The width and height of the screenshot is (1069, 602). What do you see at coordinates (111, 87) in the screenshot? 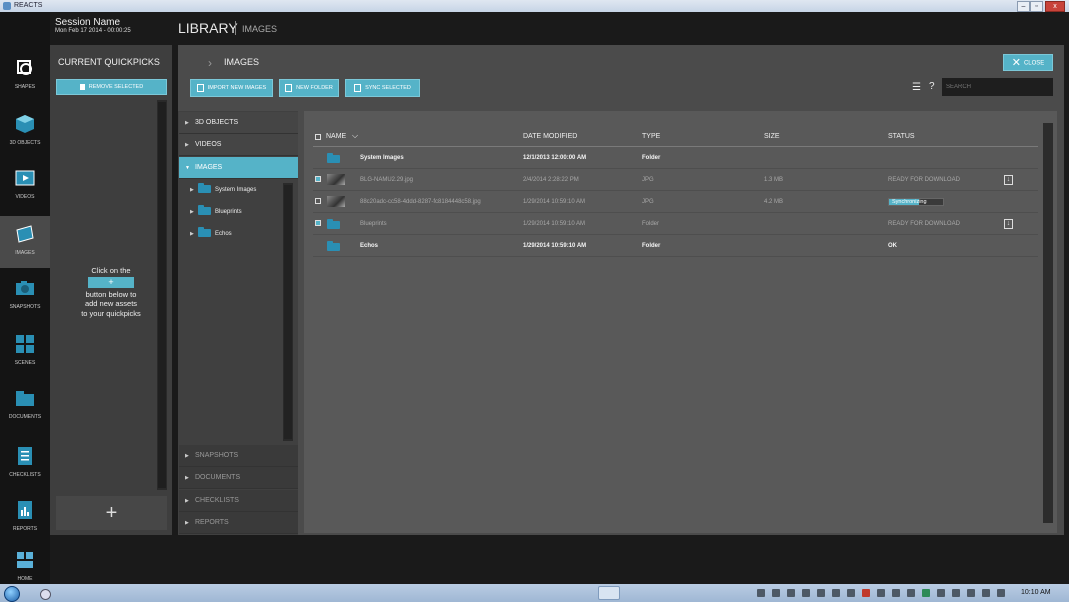
I see `remove-selected-button: REMOVE SELECTED` at bounding box center [111, 87].